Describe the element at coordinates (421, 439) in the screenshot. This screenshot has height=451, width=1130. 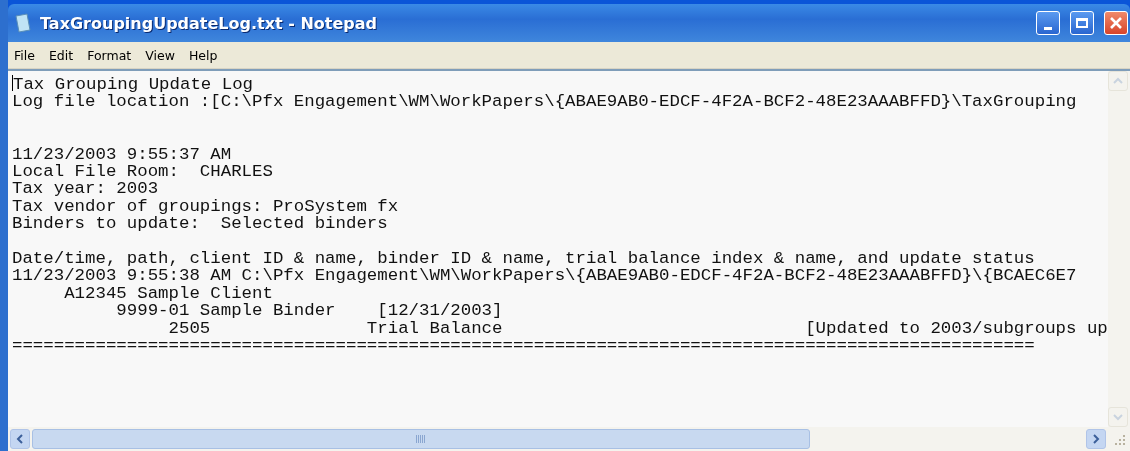
I see `scroll-thumb` at that location.